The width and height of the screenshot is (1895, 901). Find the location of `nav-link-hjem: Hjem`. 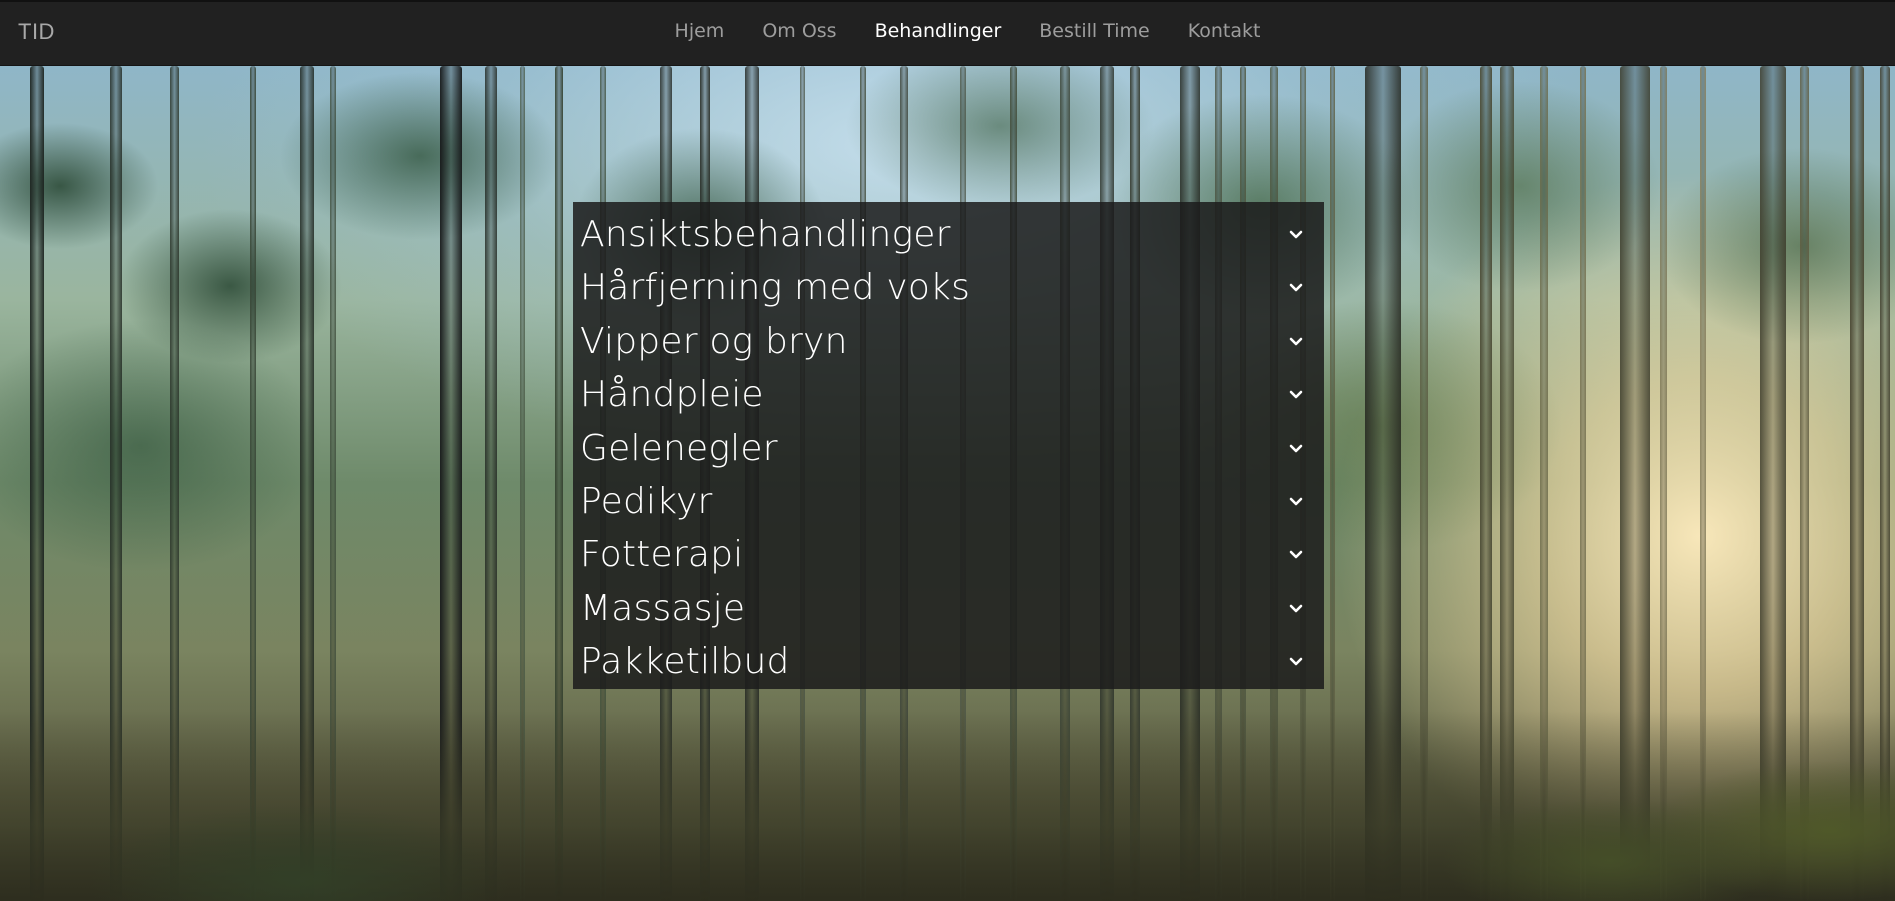

nav-link-hjem: Hjem is located at coordinates (700, 31).